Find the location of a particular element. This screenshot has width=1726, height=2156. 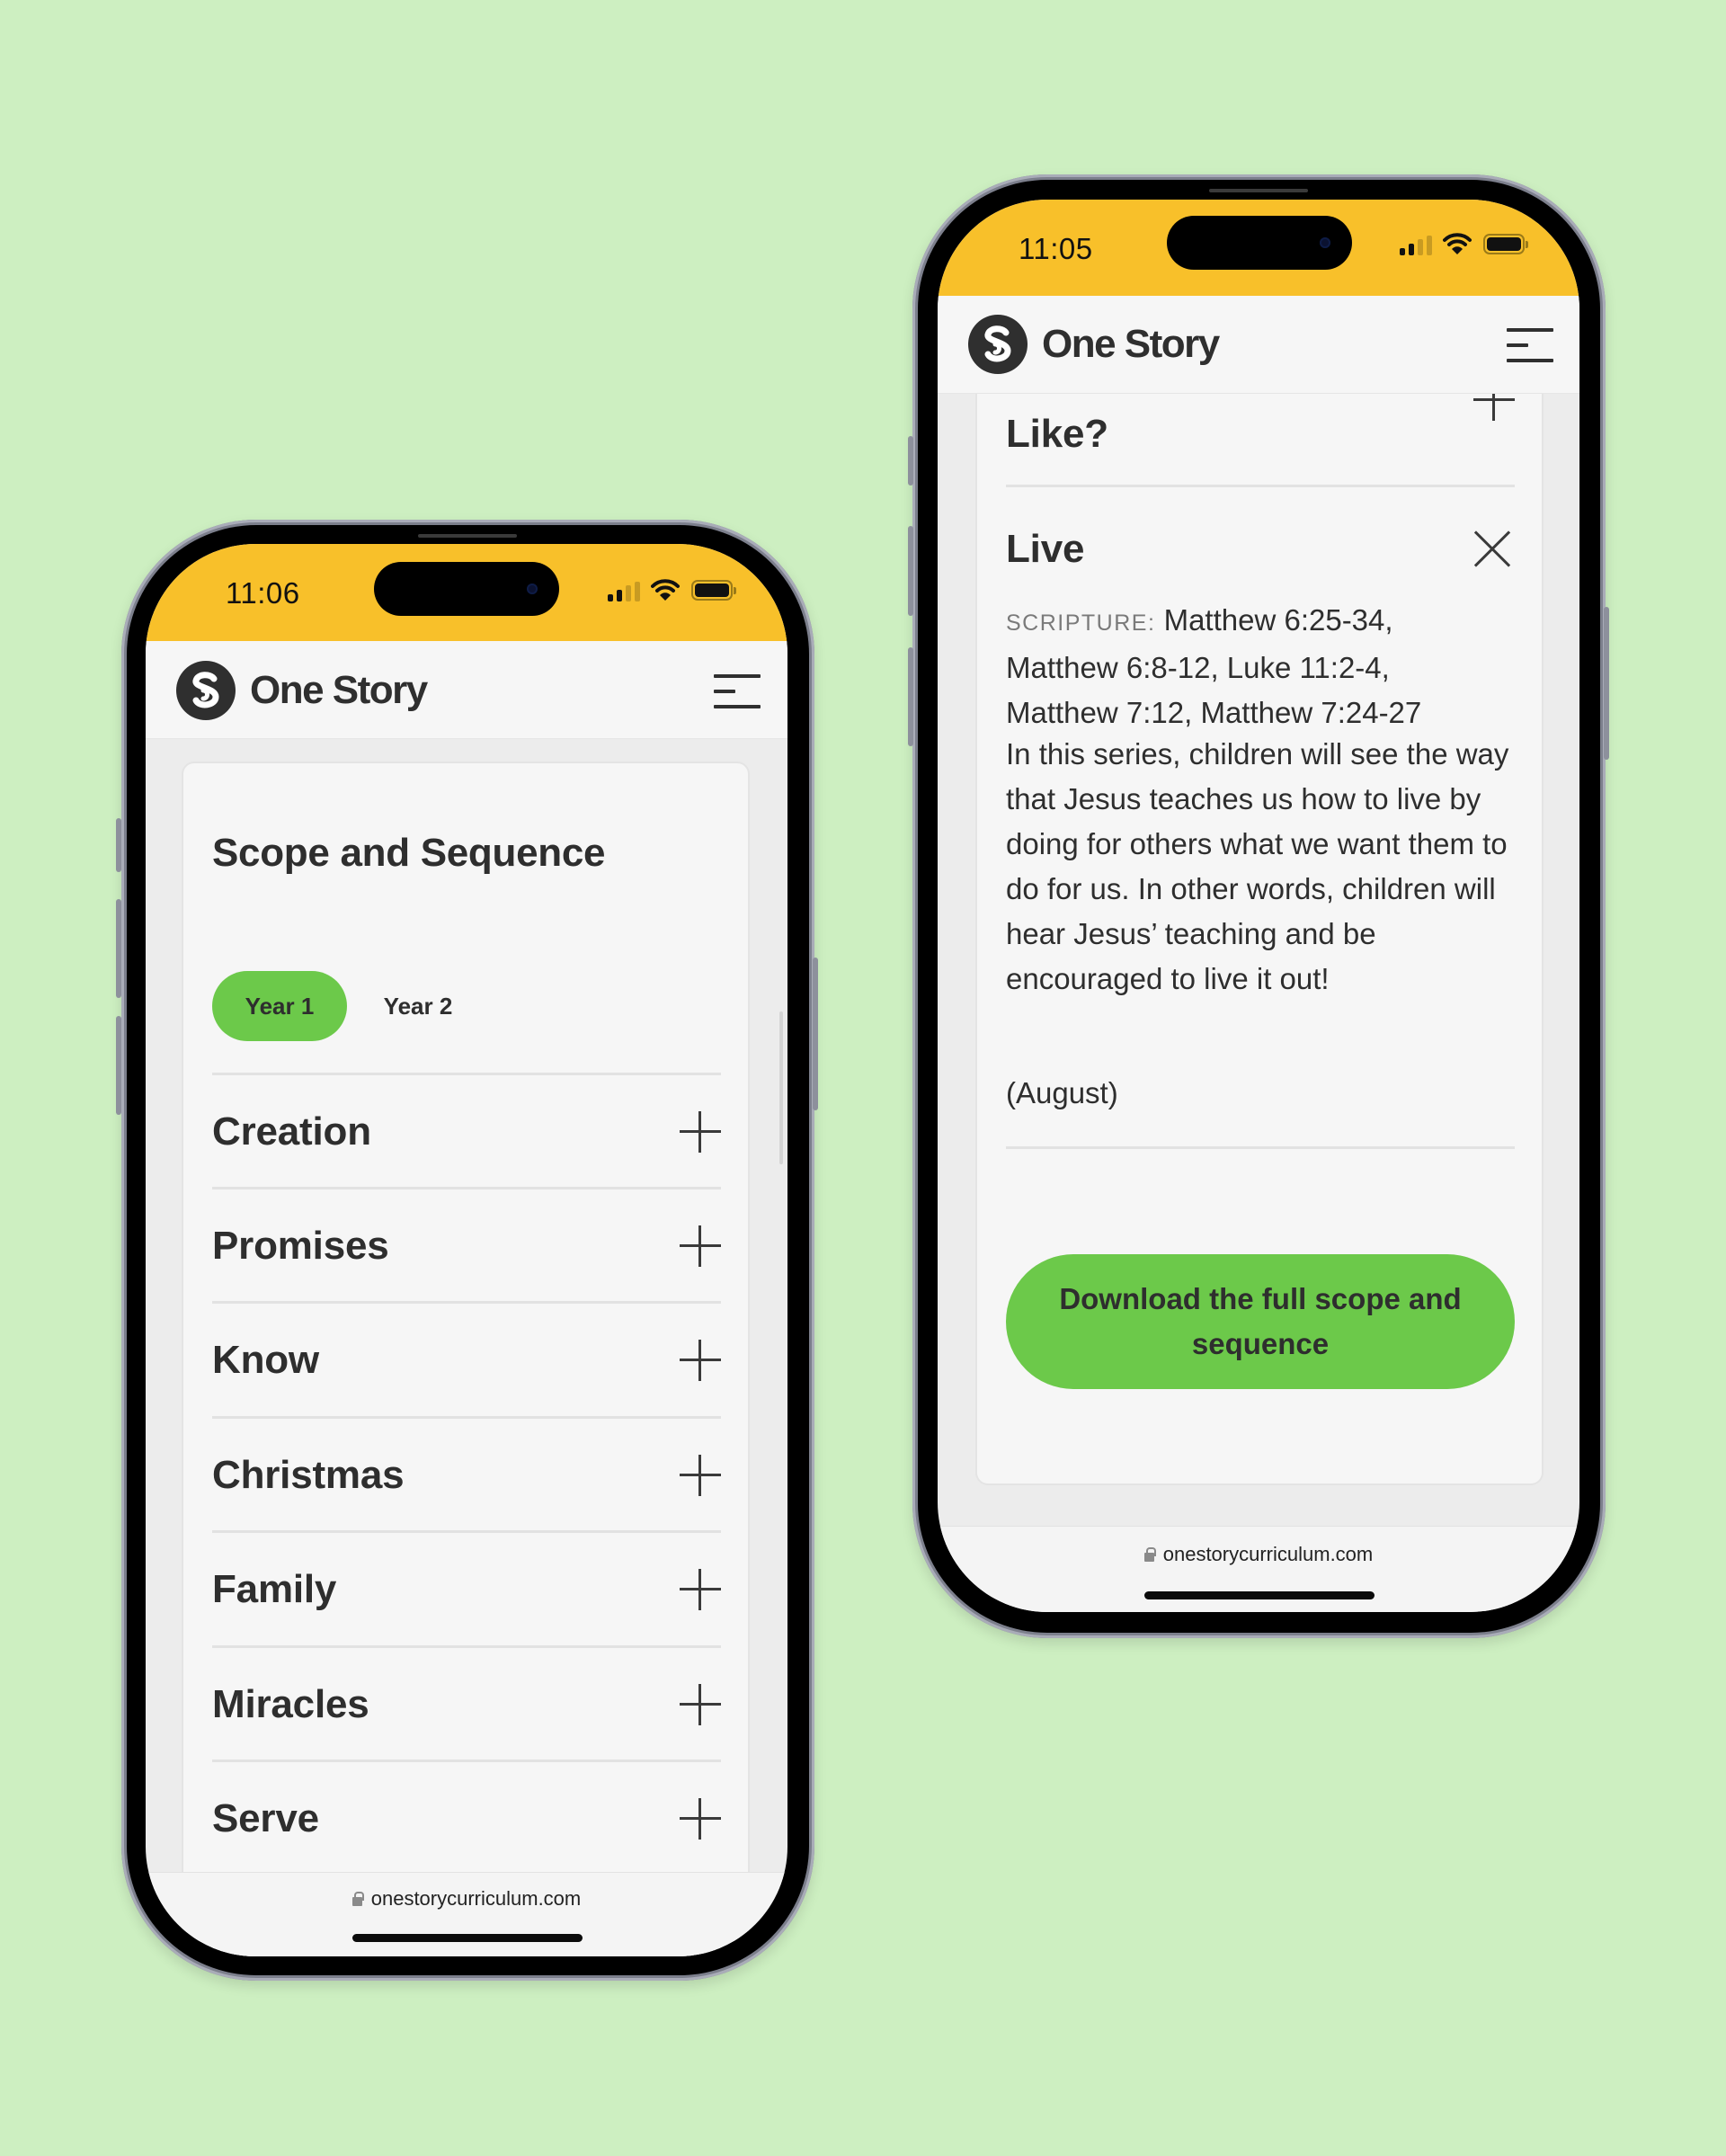

status-bar: 11:05 is located at coordinates (1258, 248).